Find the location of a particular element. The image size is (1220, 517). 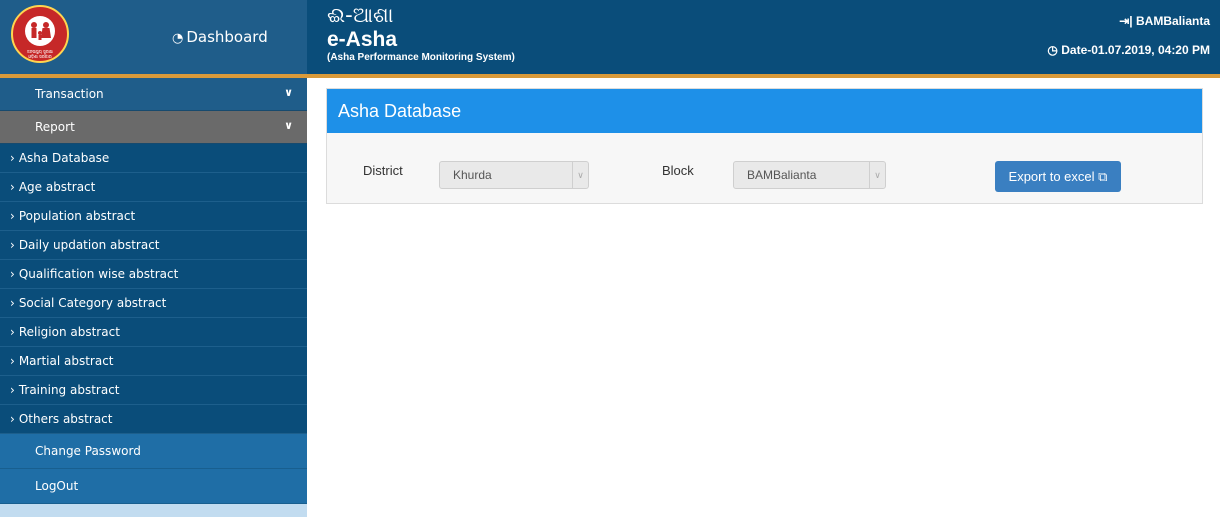

subitem-label: Asha Database is located at coordinates (64, 158).